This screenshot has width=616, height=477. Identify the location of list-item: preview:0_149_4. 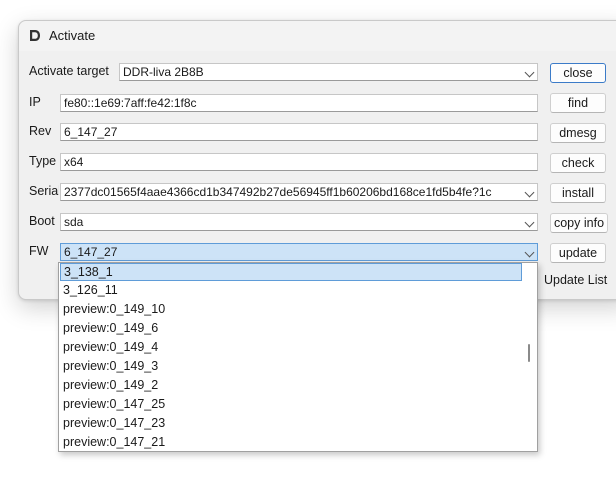
(291, 348).